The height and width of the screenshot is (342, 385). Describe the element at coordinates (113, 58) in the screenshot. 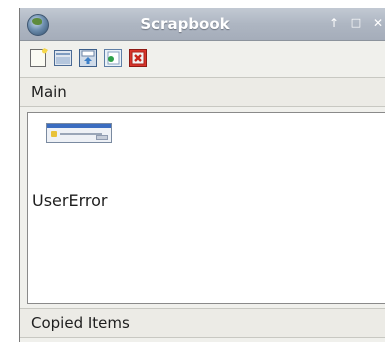

I see `paste-icon` at that location.